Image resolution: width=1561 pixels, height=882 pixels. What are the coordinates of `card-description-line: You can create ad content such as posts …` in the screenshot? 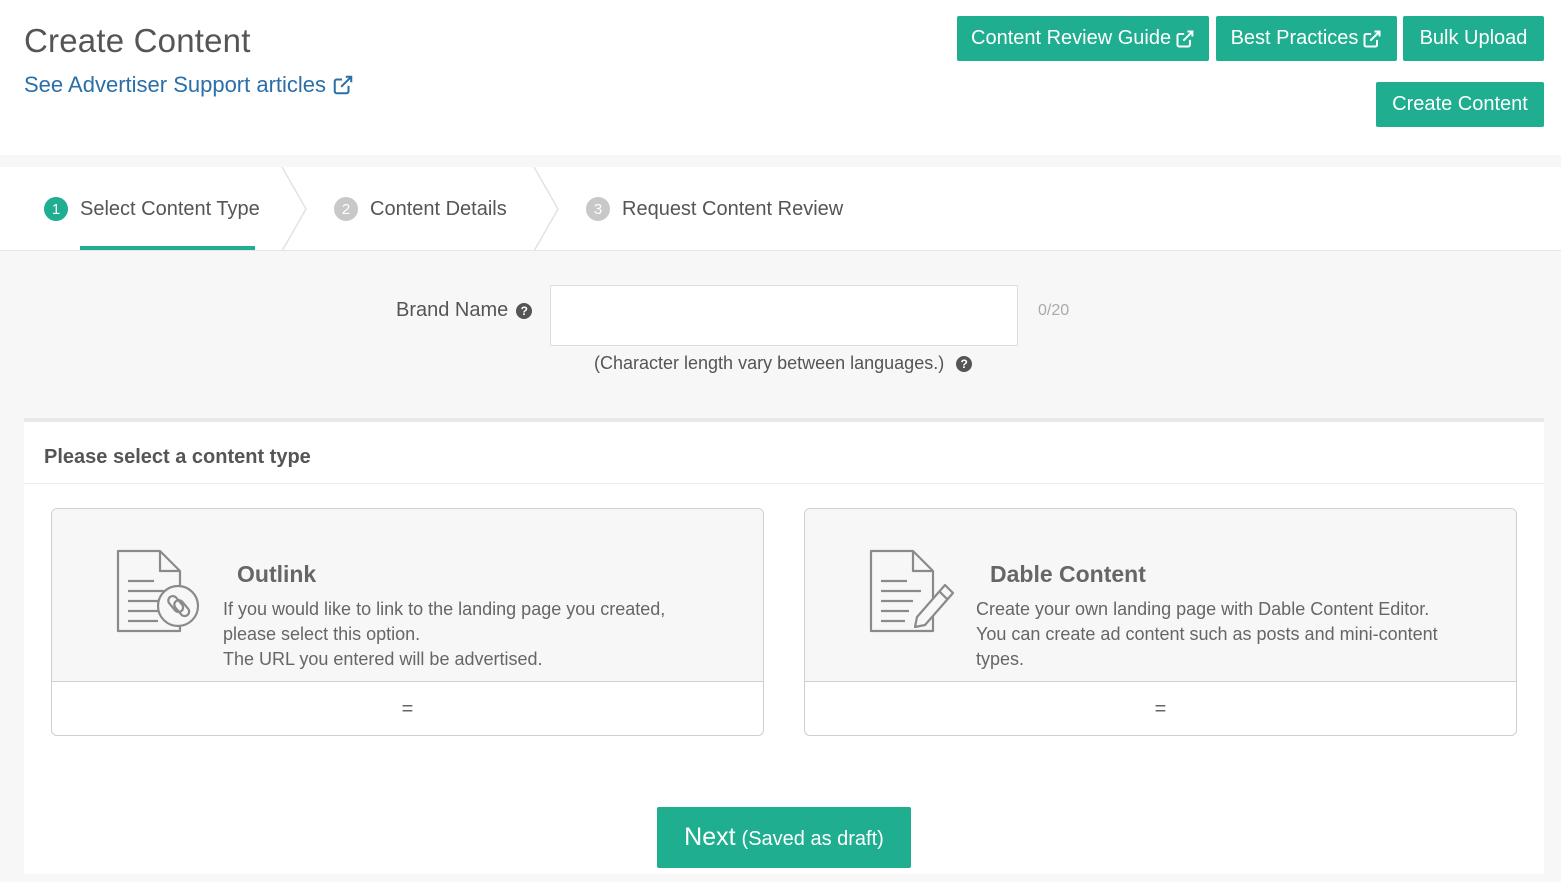 It's located at (1207, 634).